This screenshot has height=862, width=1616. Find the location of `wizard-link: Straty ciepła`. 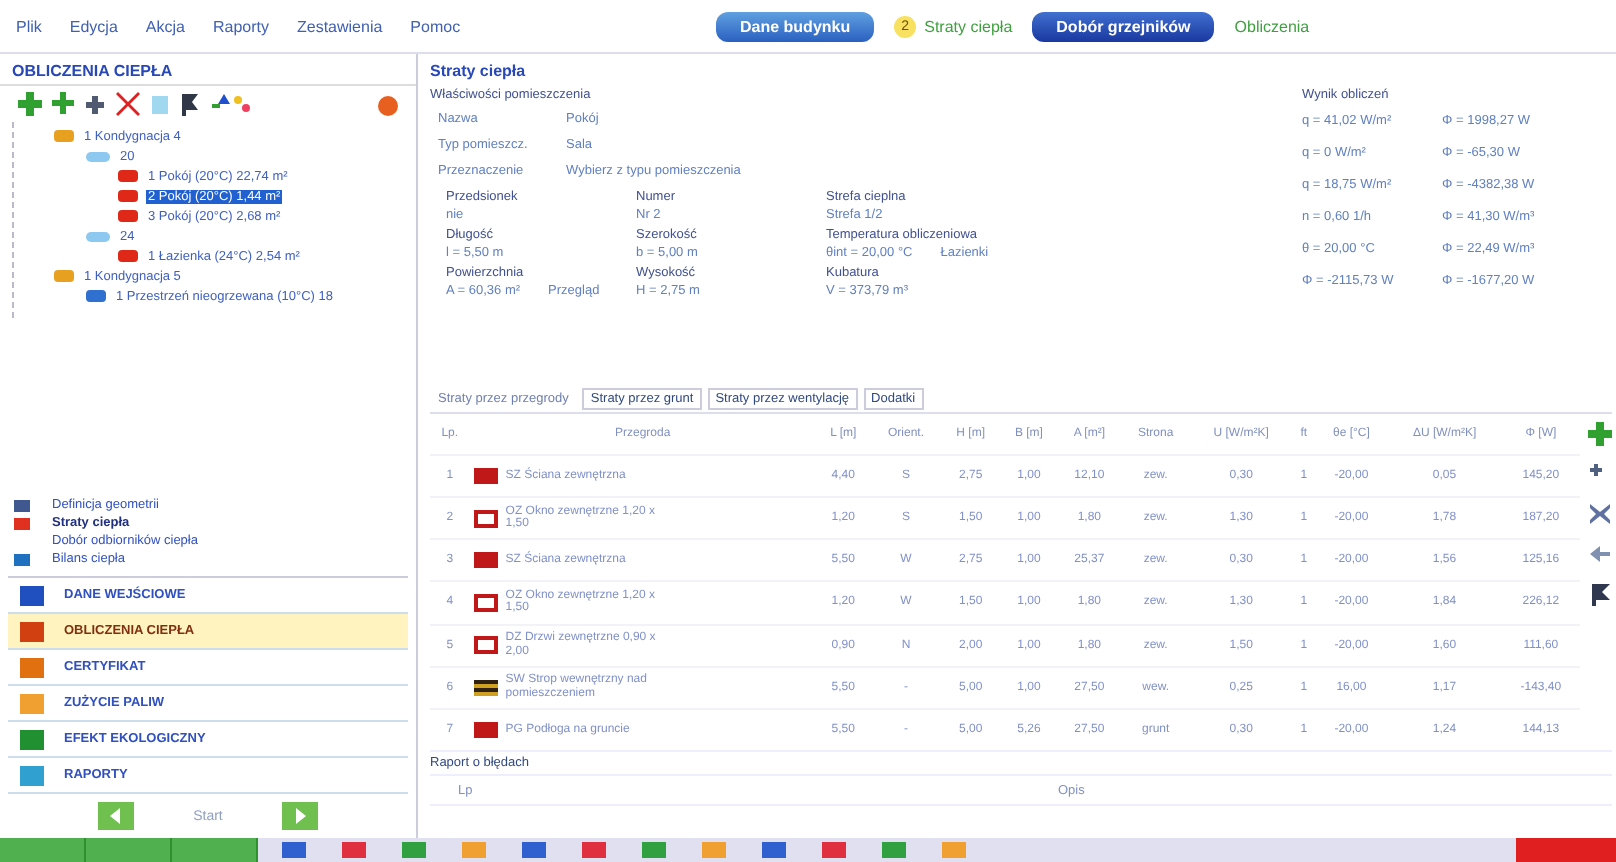

wizard-link: Straty ciepła is located at coordinates (968, 26).